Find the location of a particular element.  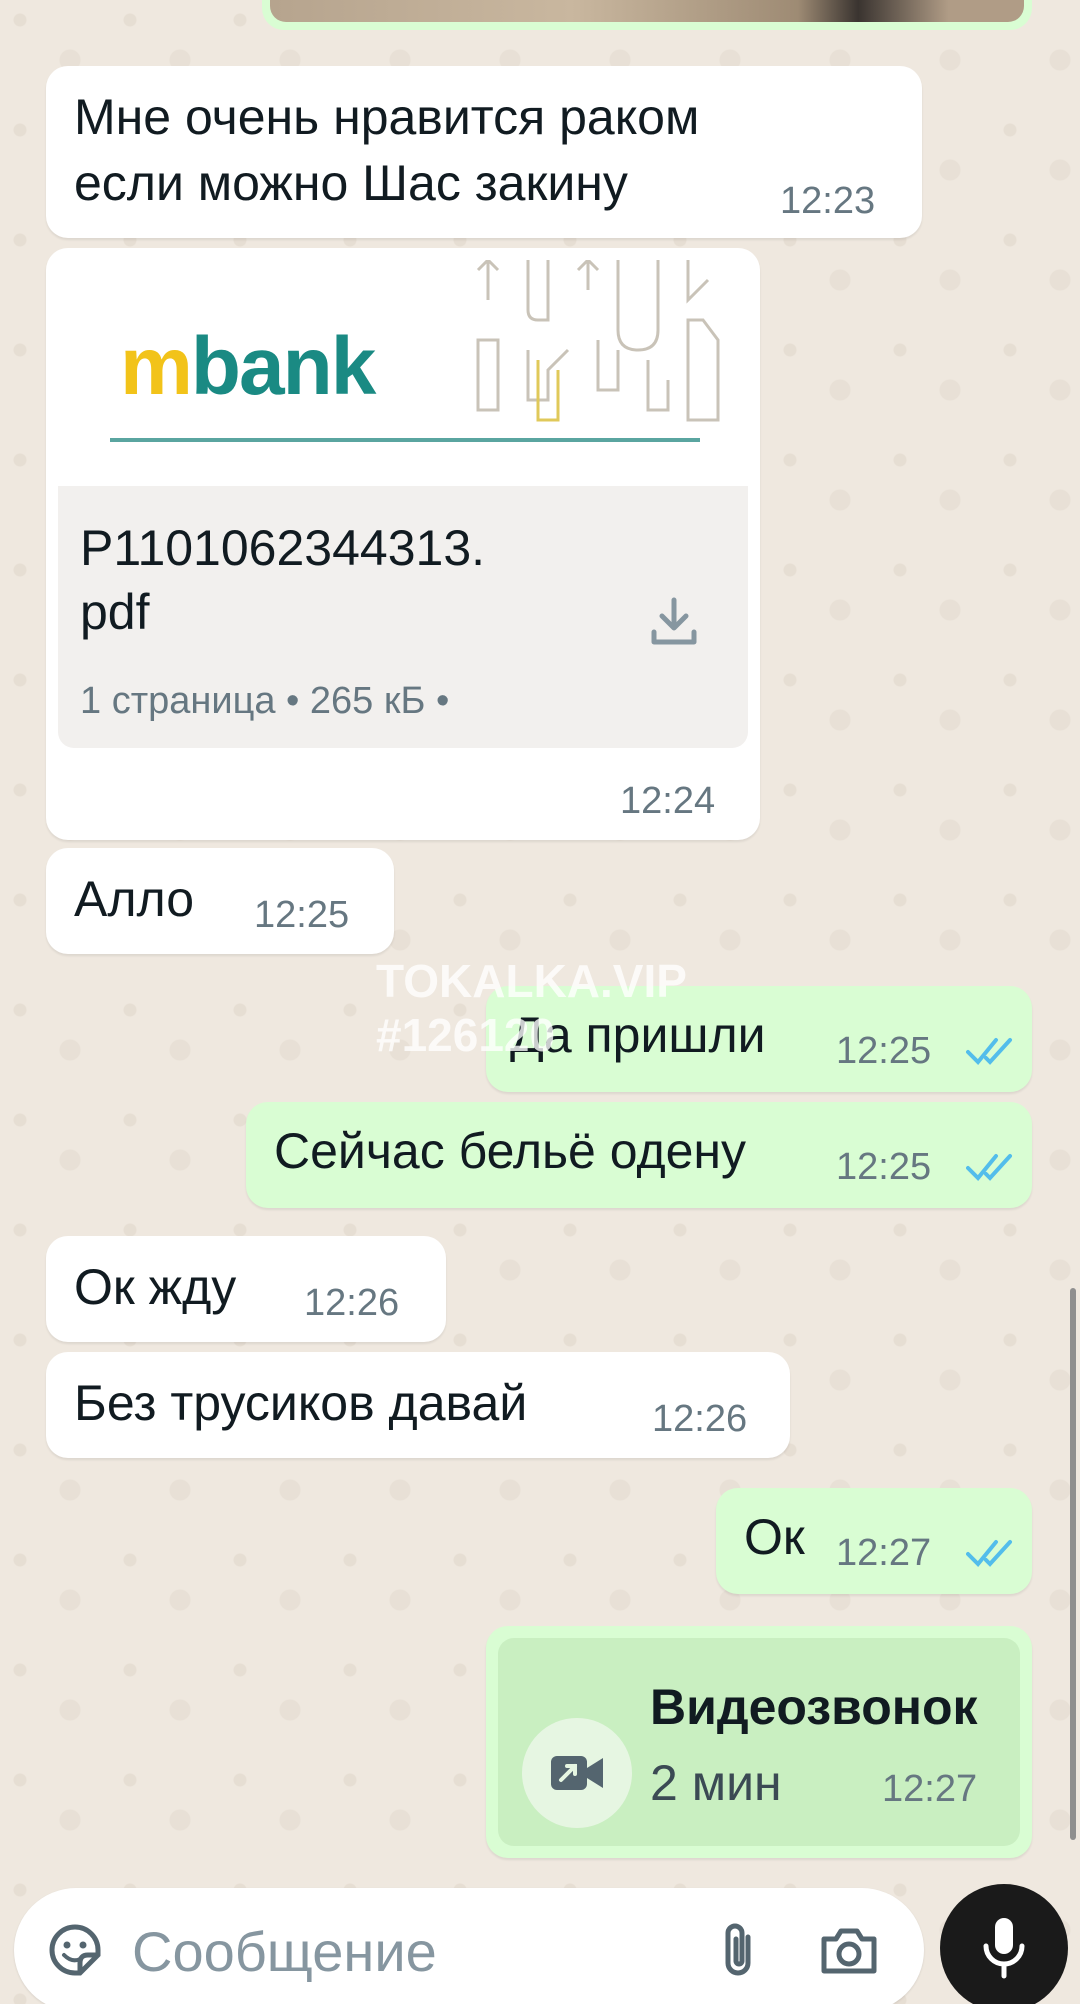

scrollbar is located at coordinates (1073, 1564).